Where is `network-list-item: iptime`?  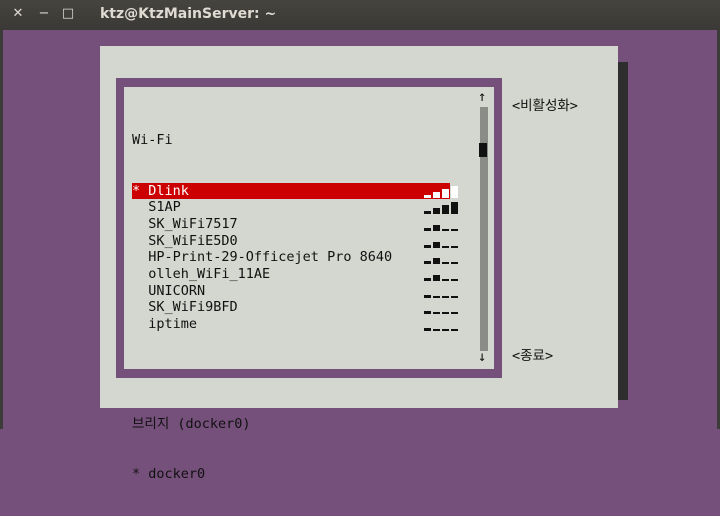
network-list-item: iptime is located at coordinates (295, 324).